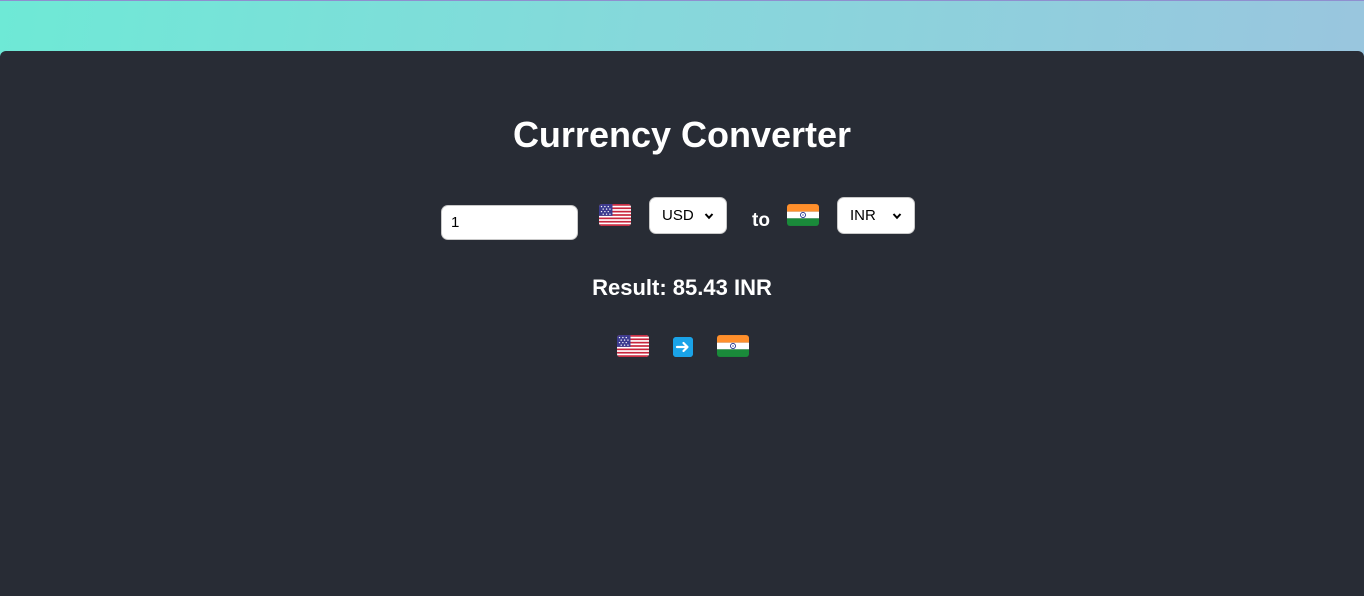 The height and width of the screenshot is (596, 1364). I want to click on from-currency-select: USD, so click(688, 215).